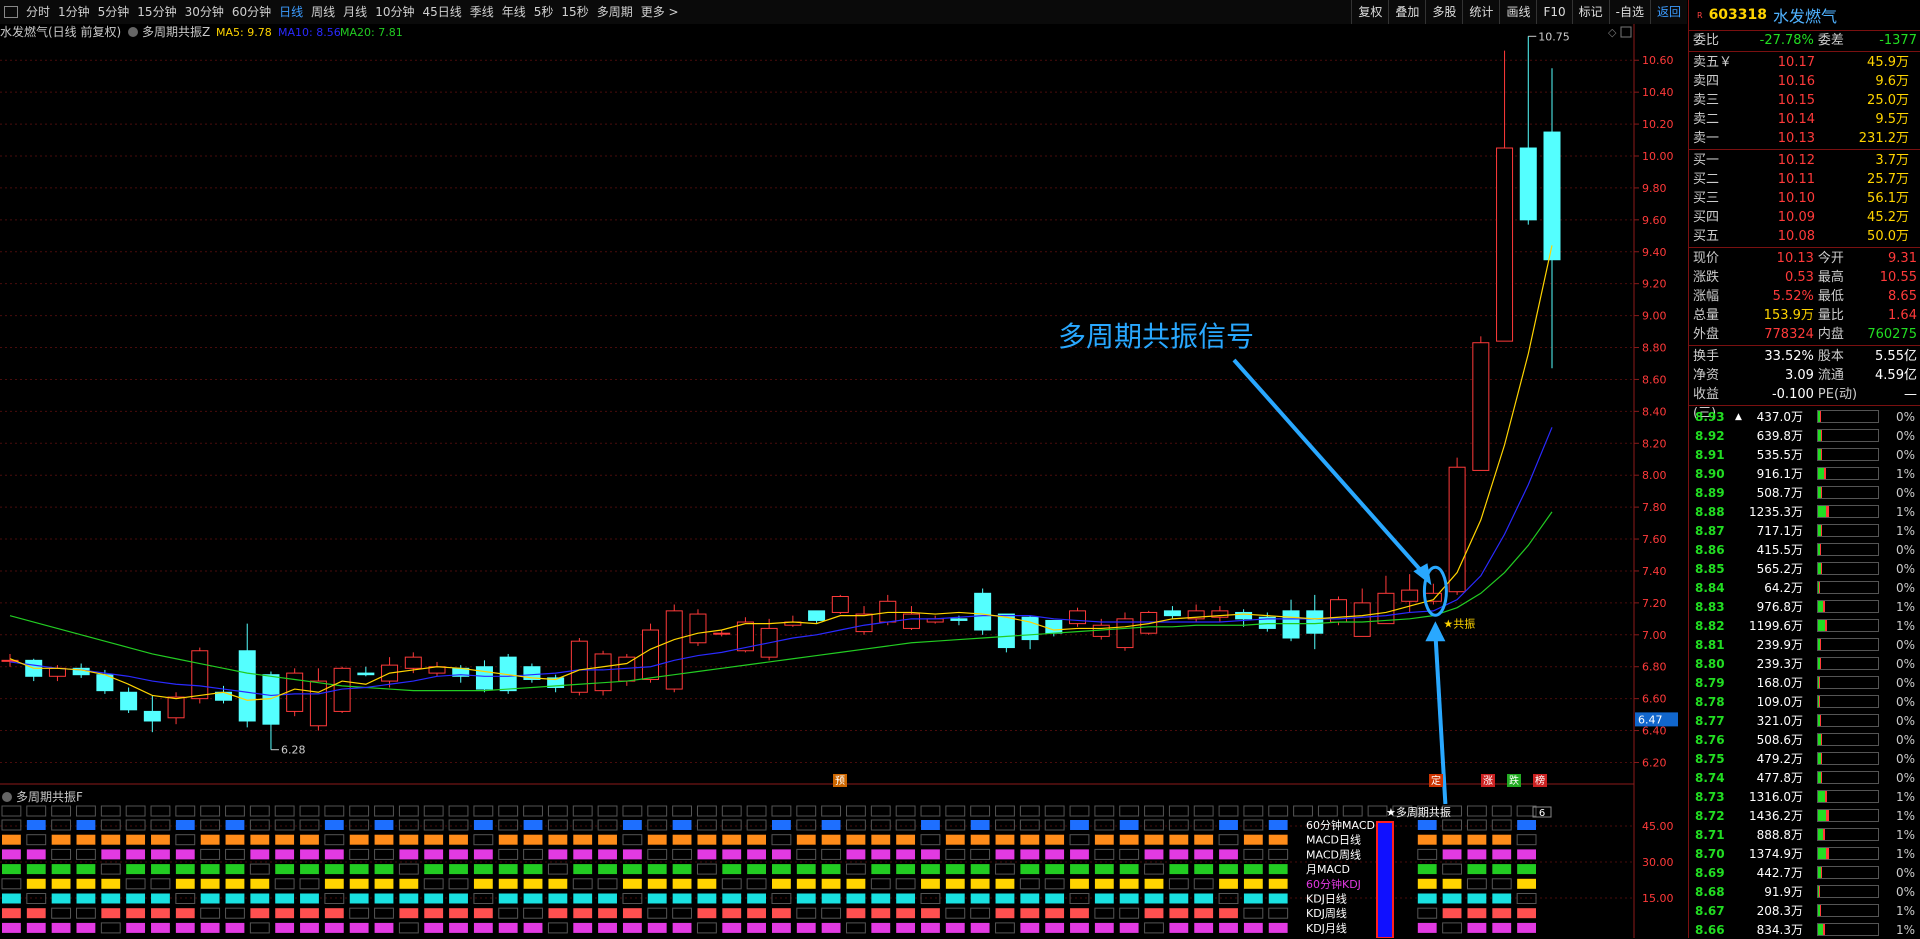 This screenshot has width=1920, height=939. What do you see at coordinates (1804, 435) in the screenshot?
I see `quote-row: 8.92 639.8万 0%` at bounding box center [1804, 435].